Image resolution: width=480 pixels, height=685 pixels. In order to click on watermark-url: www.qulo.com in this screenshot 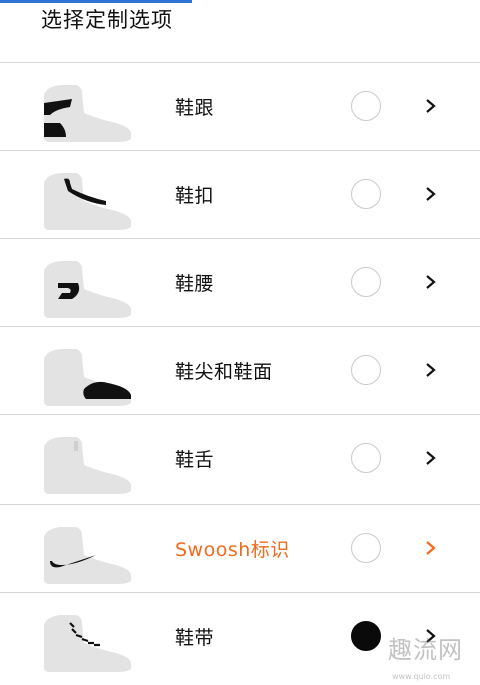, I will do `click(421, 676)`.